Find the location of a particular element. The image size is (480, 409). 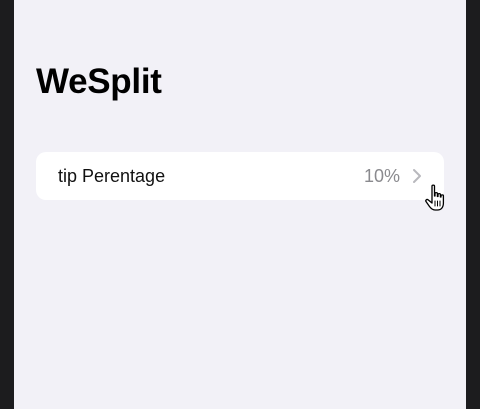

tip-percentage-value-group: 10% is located at coordinates (393, 176).